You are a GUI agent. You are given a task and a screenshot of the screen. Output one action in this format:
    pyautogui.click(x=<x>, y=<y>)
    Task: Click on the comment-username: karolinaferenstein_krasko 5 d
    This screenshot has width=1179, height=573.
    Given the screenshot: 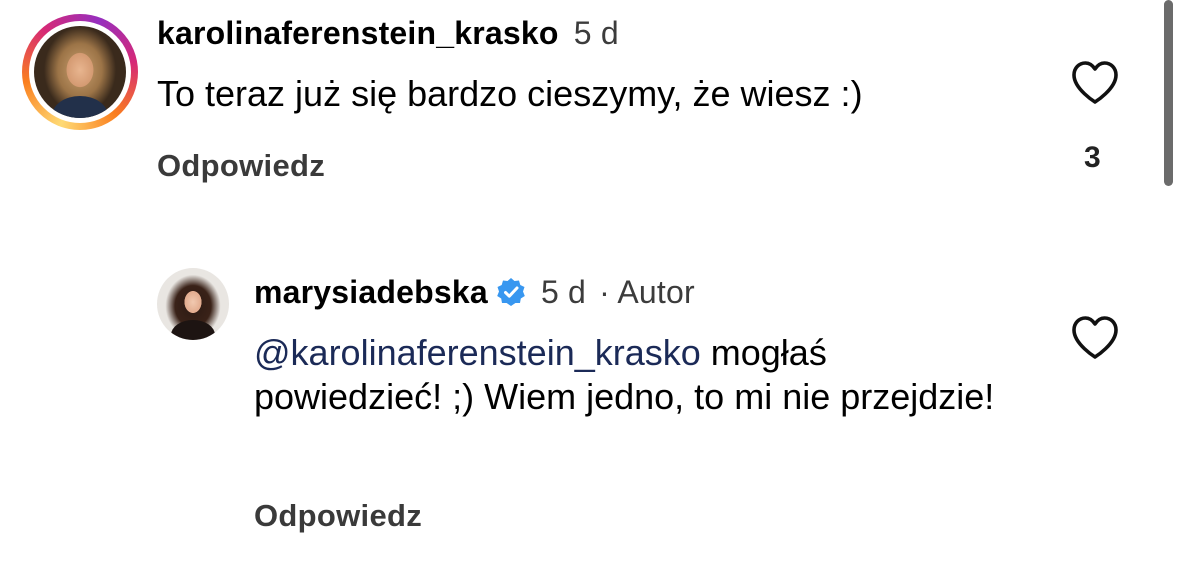 What is the action you would take?
    pyautogui.click(x=388, y=33)
    